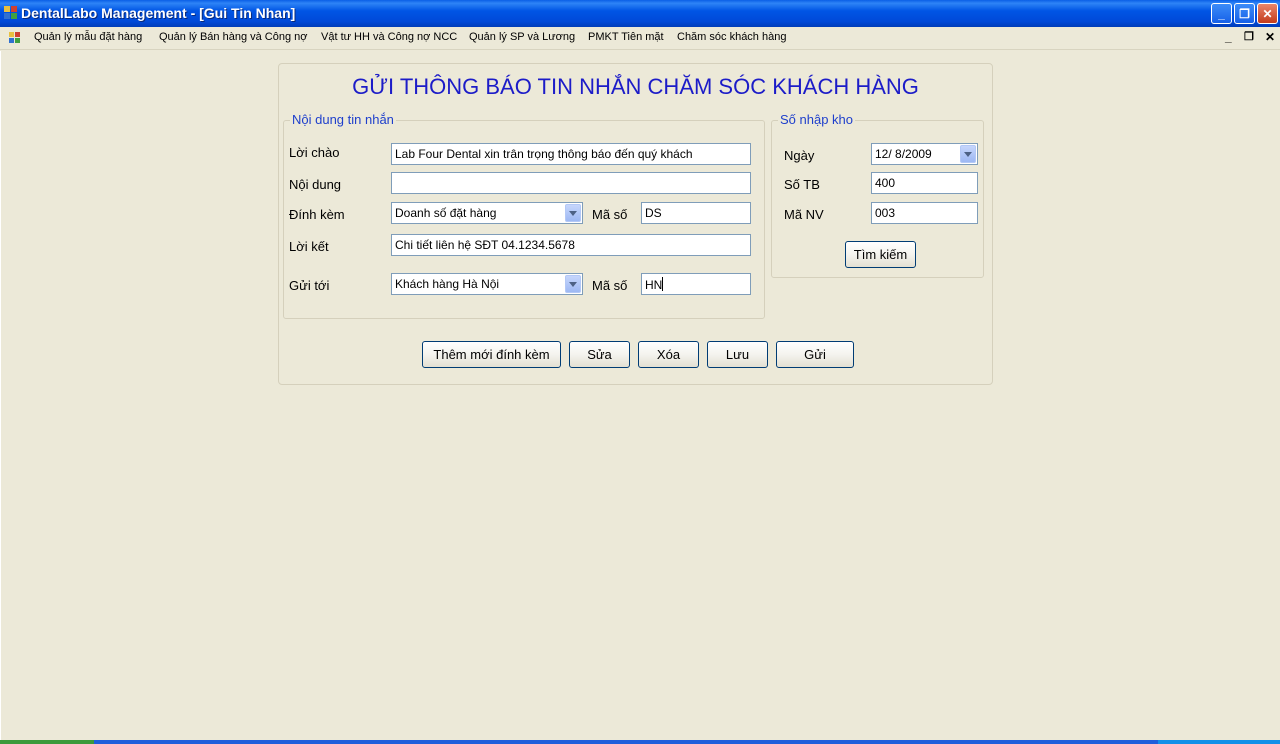  What do you see at coordinates (11, 13) in the screenshot?
I see `app-icon` at bounding box center [11, 13].